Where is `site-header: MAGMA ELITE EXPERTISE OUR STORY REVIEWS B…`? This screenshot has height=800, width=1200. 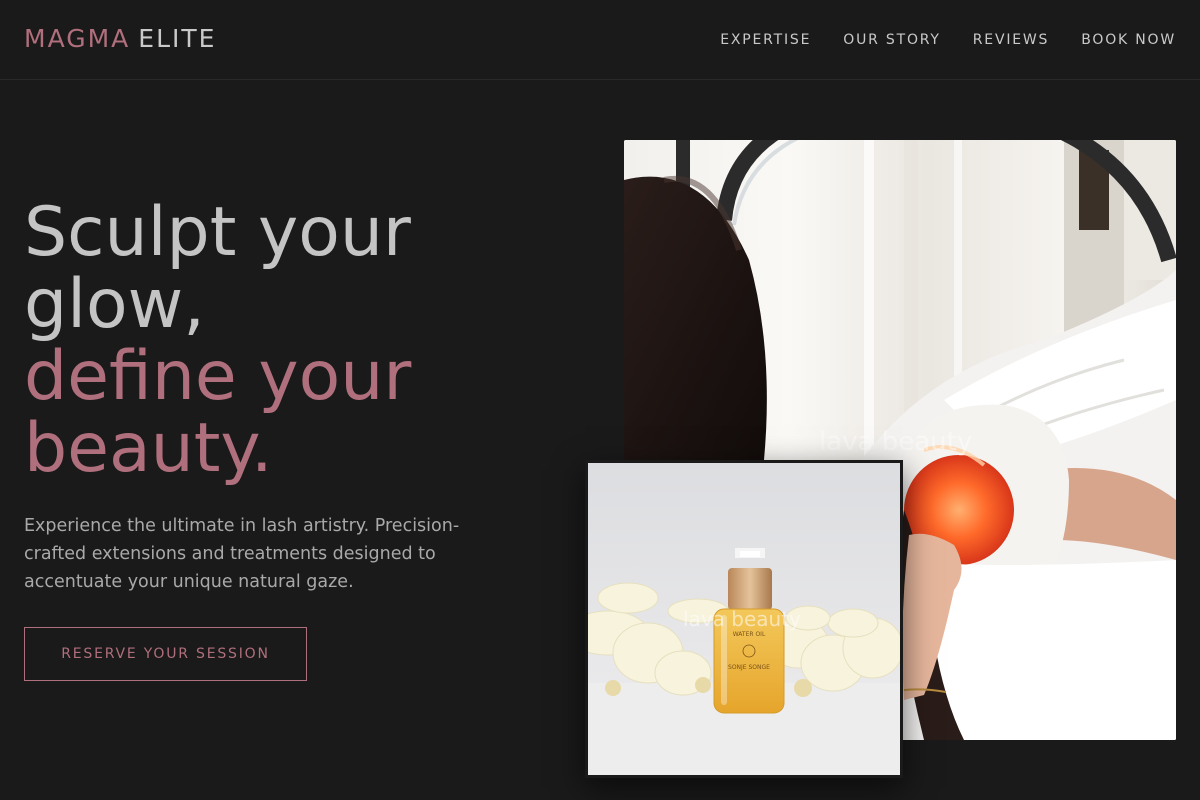 site-header: MAGMA ELITE EXPERTISE OUR STORY REVIEWS B… is located at coordinates (600, 40).